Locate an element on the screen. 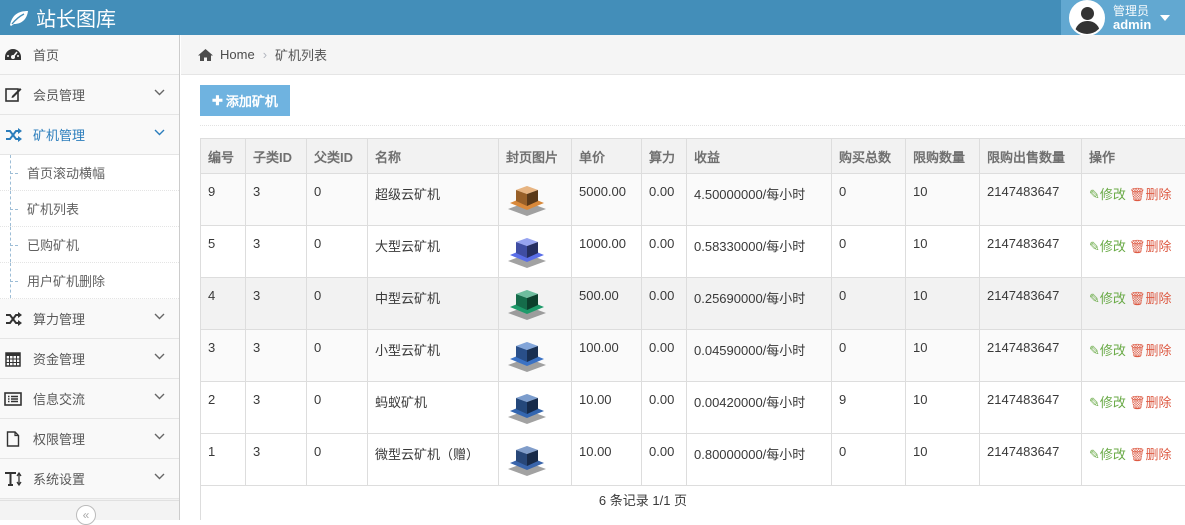 The height and width of the screenshot is (525, 1185). sidebar-item-settings: 系统设置 is located at coordinates (89, 479).